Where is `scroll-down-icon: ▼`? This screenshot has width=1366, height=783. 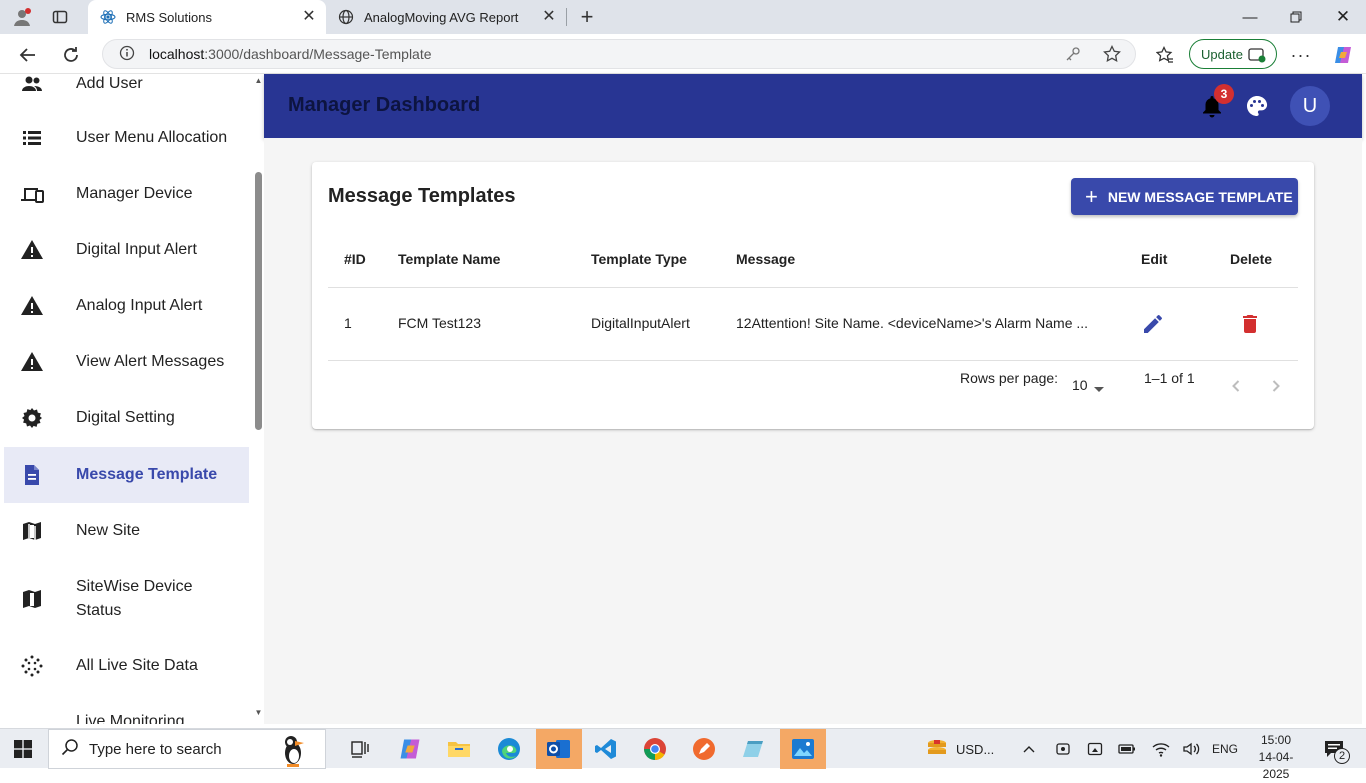 scroll-down-icon: ▼ is located at coordinates (258, 712).